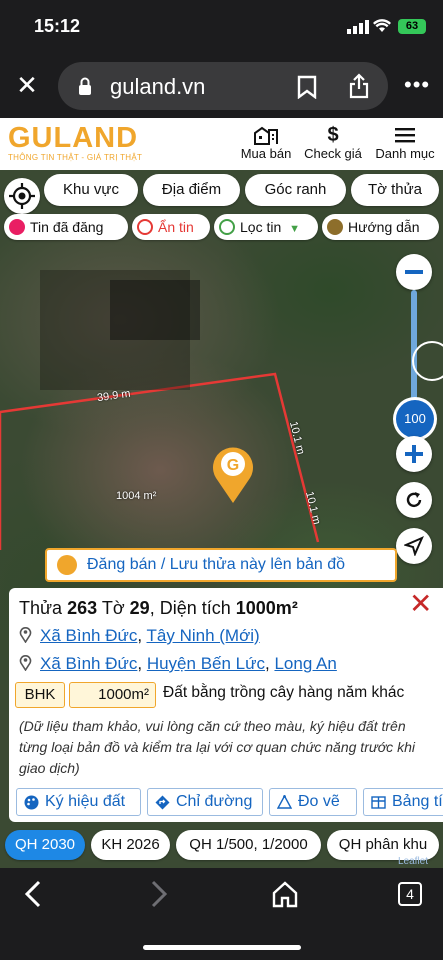 This screenshot has width=443, height=960. I want to click on tabs-button: 4, so click(410, 894).